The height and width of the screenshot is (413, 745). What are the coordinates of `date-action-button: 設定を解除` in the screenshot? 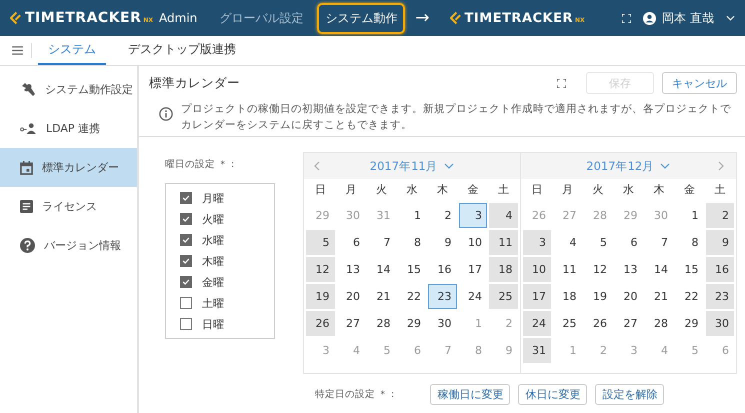 It's located at (629, 394).